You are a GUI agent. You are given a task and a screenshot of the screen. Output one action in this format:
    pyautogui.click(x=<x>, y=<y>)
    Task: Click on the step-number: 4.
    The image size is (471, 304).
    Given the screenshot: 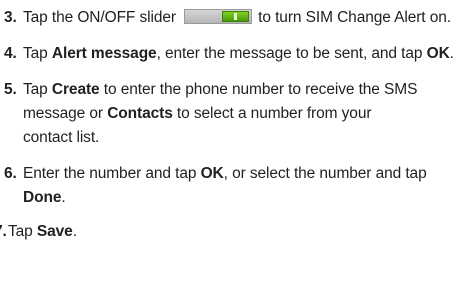 What is the action you would take?
    pyautogui.click(x=10, y=53)
    